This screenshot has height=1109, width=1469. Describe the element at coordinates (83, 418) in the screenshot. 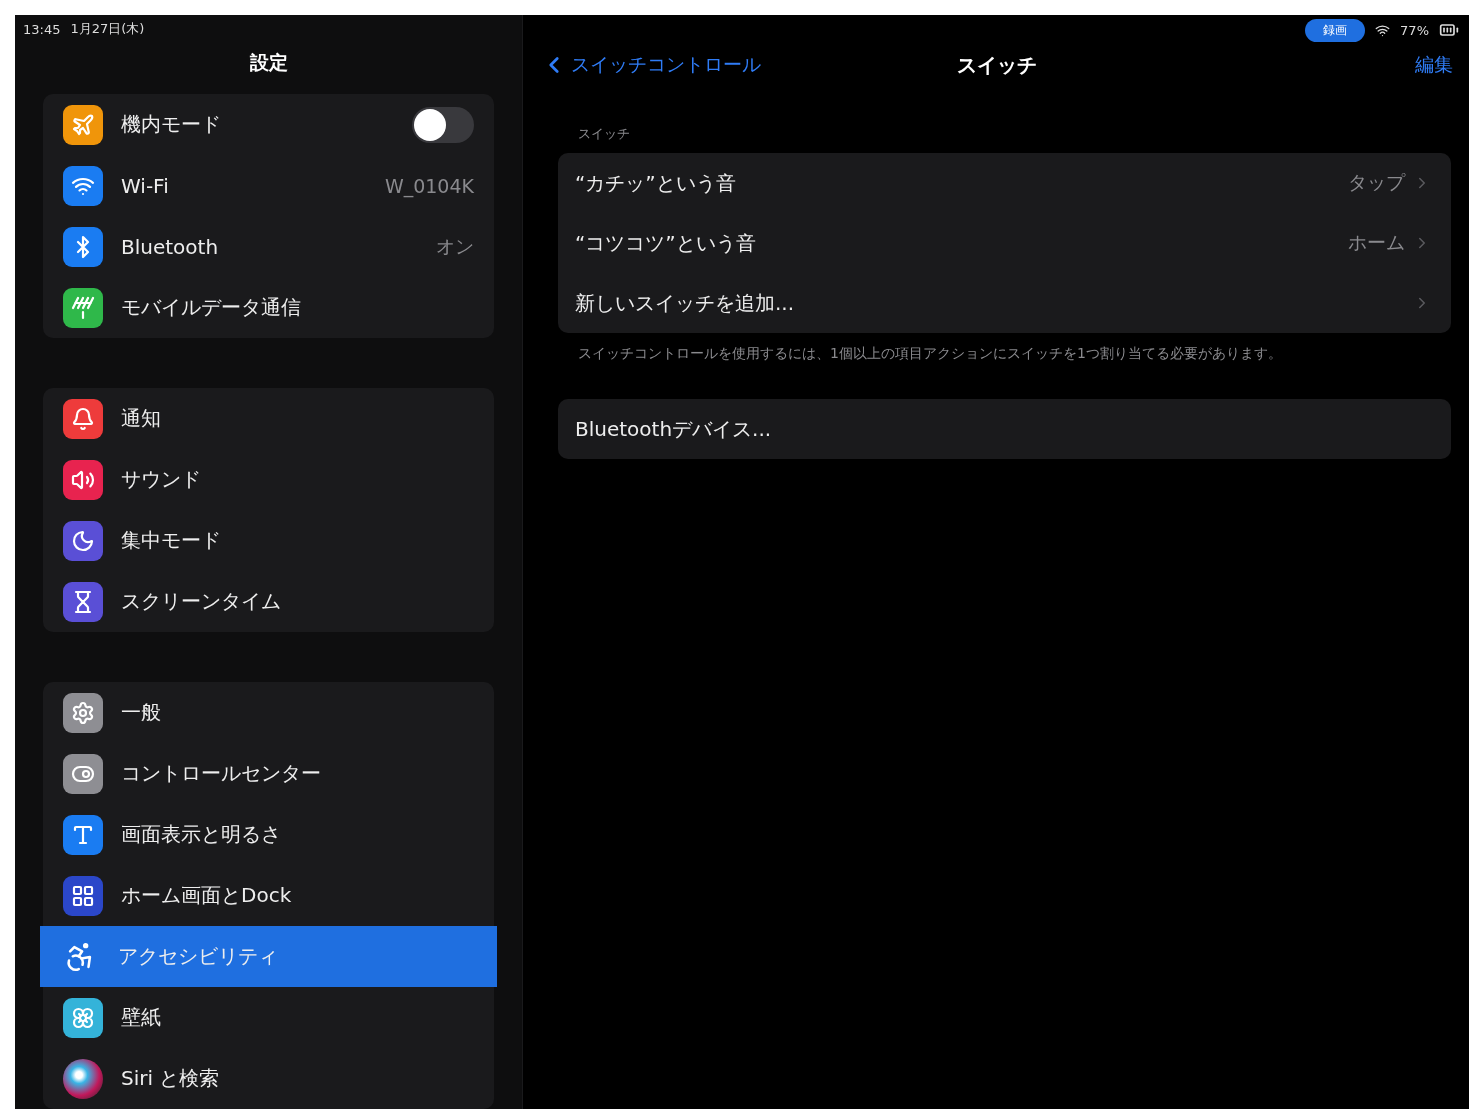

I see `bell-icon` at that location.